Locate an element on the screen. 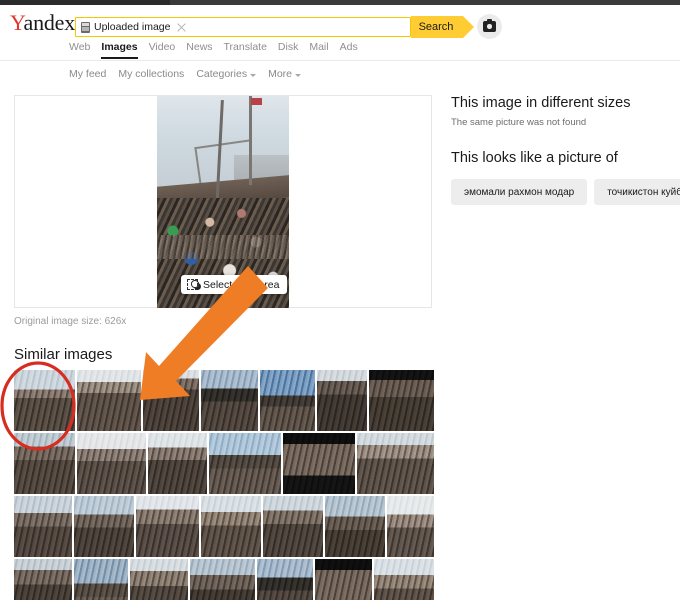  uploaded-image-icon is located at coordinates (85, 27).